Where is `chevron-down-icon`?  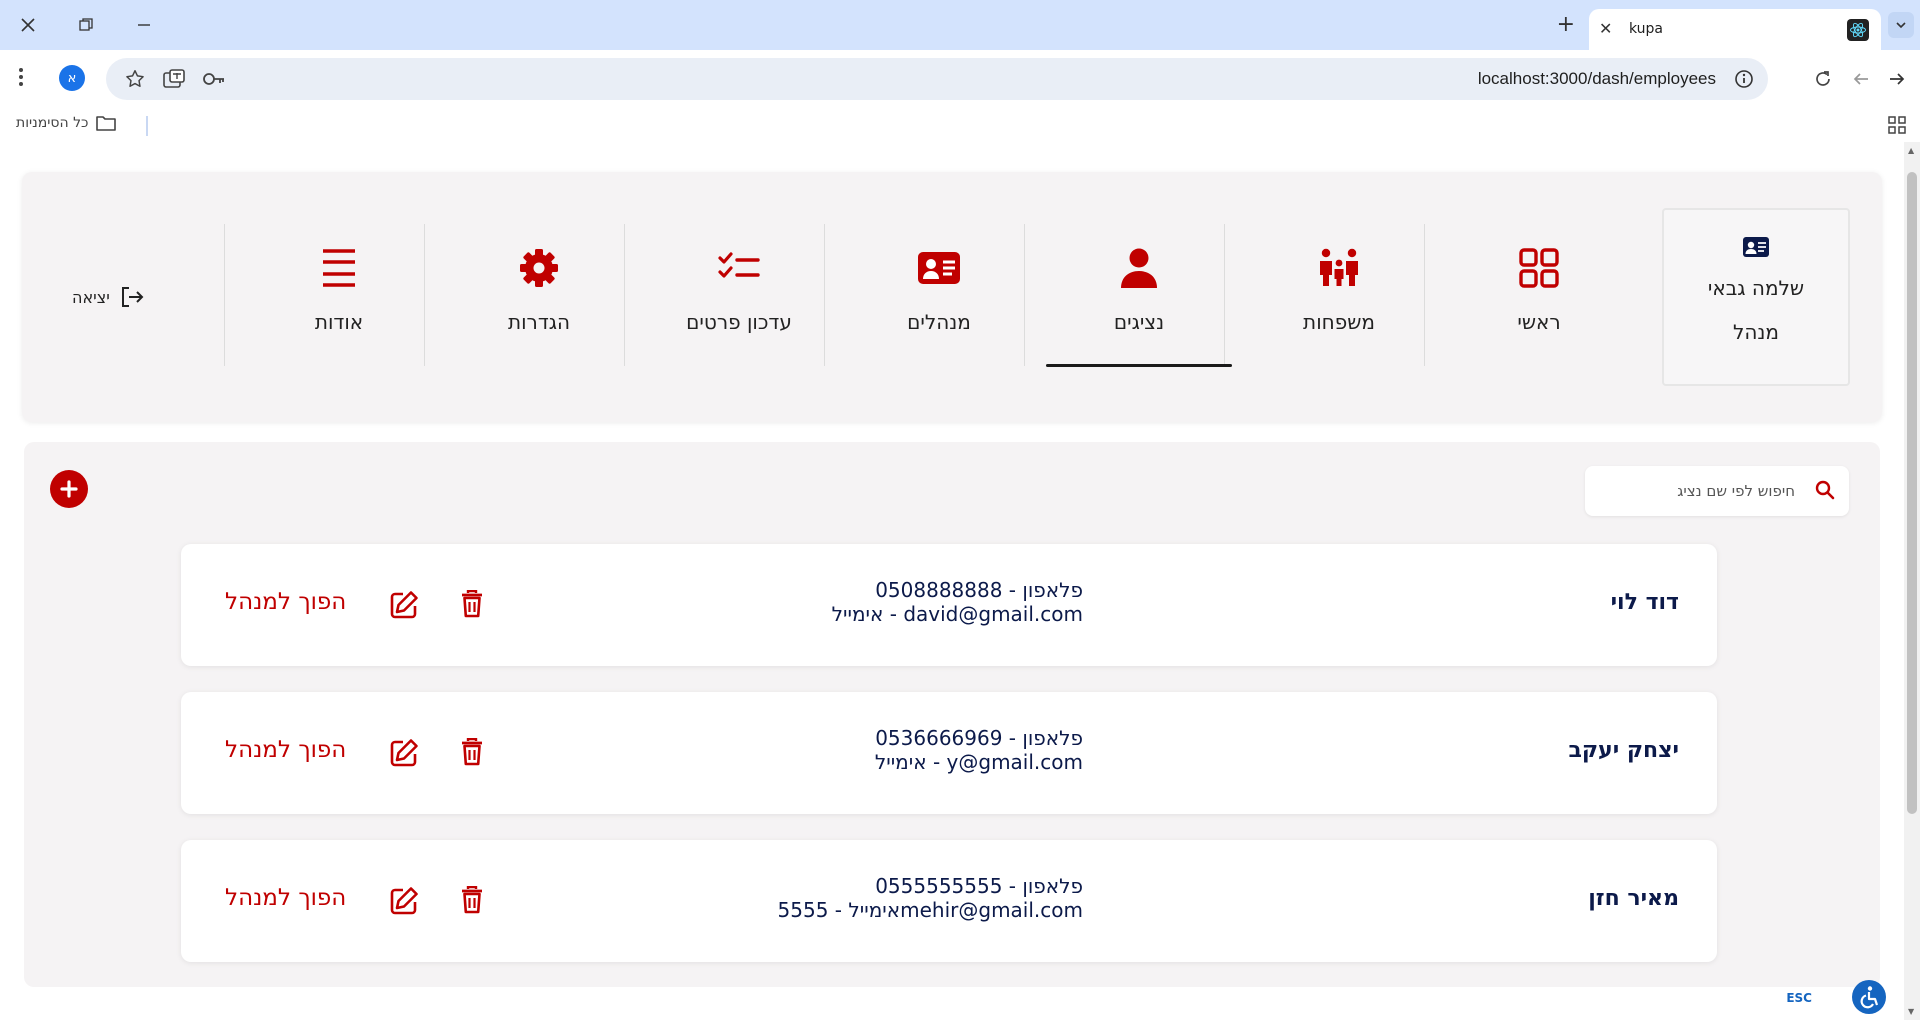
chevron-down-icon is located at coordinates (1901, 25).